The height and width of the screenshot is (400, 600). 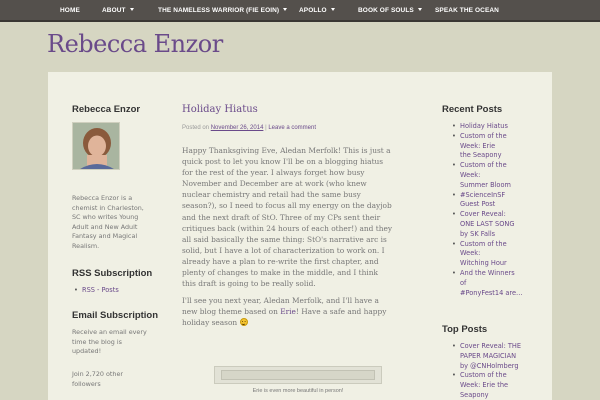 What do you see at coordinates (86, 245) in the screenshot?
I see `bio-line: Realism.` at bounding box center [86, 245].